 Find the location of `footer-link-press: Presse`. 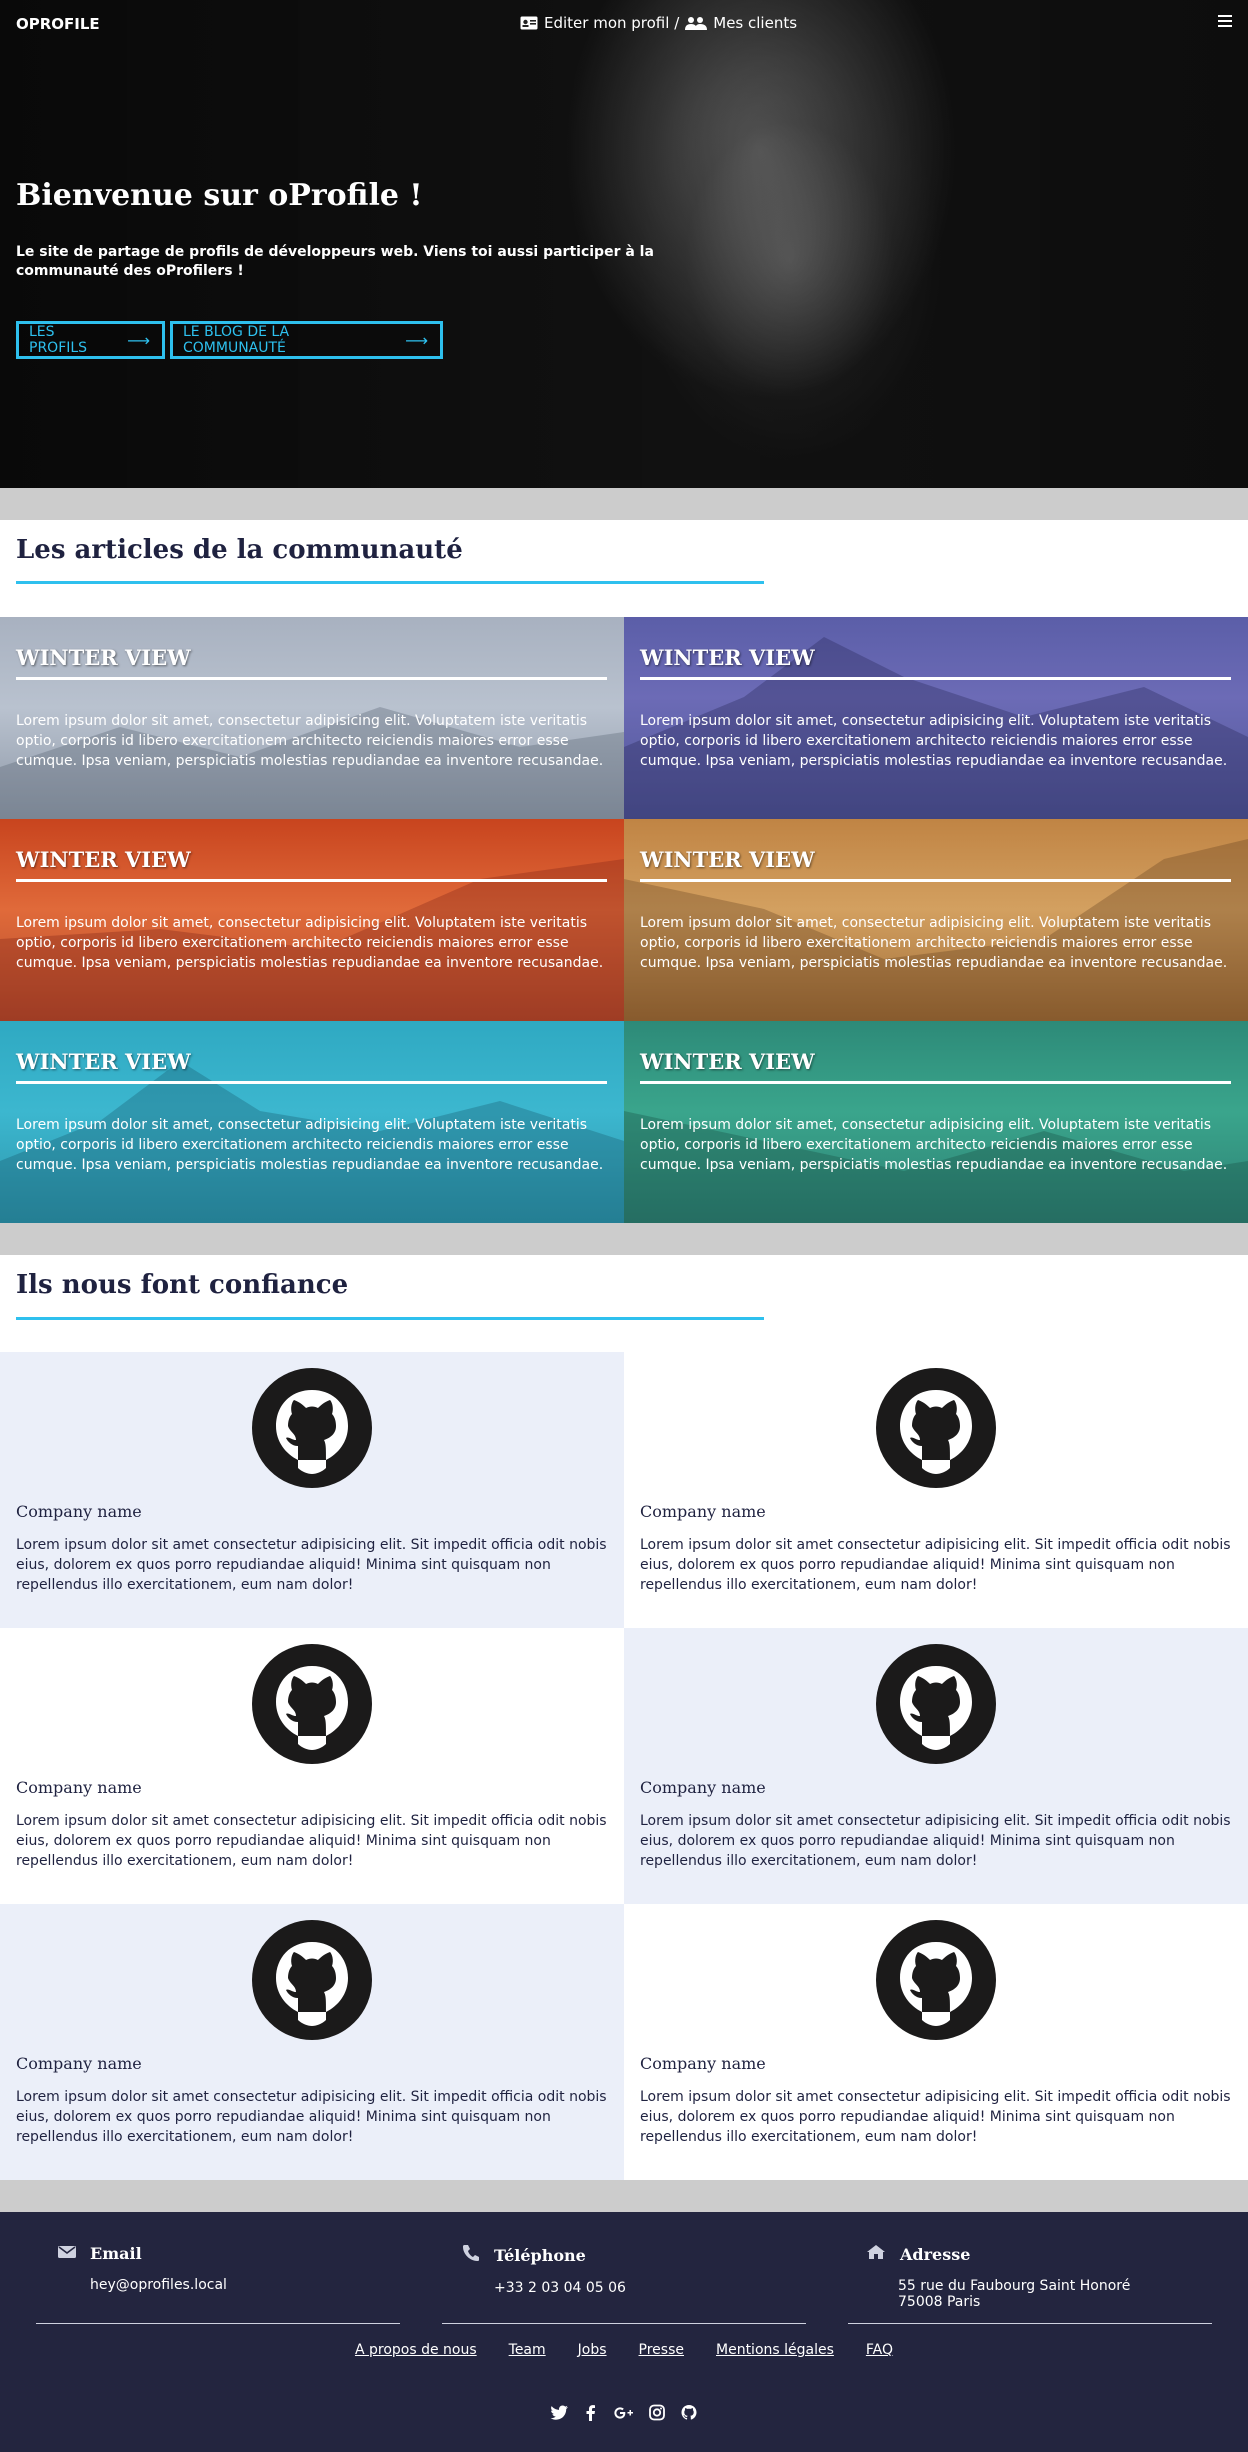

footer-link-press: Presse is located at coordinates (661, 2350).